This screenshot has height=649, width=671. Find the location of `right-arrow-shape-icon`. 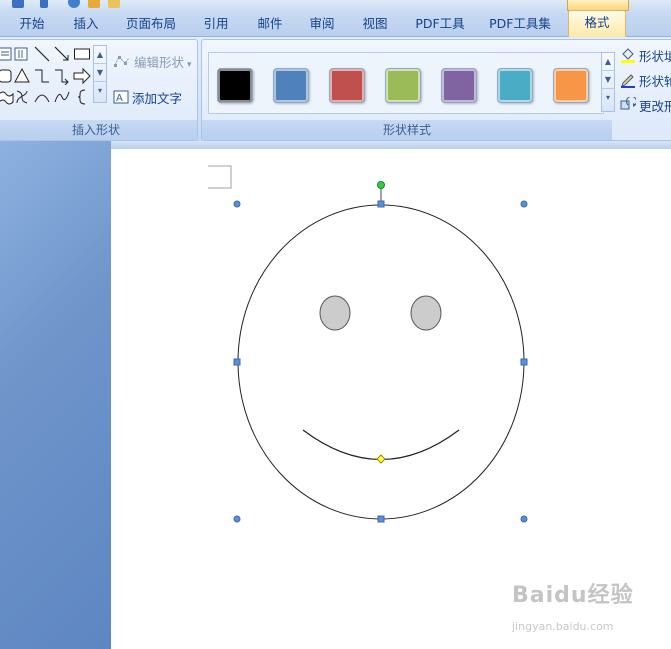

right-arrow-shape-icon is located at coordinates (82, 76).